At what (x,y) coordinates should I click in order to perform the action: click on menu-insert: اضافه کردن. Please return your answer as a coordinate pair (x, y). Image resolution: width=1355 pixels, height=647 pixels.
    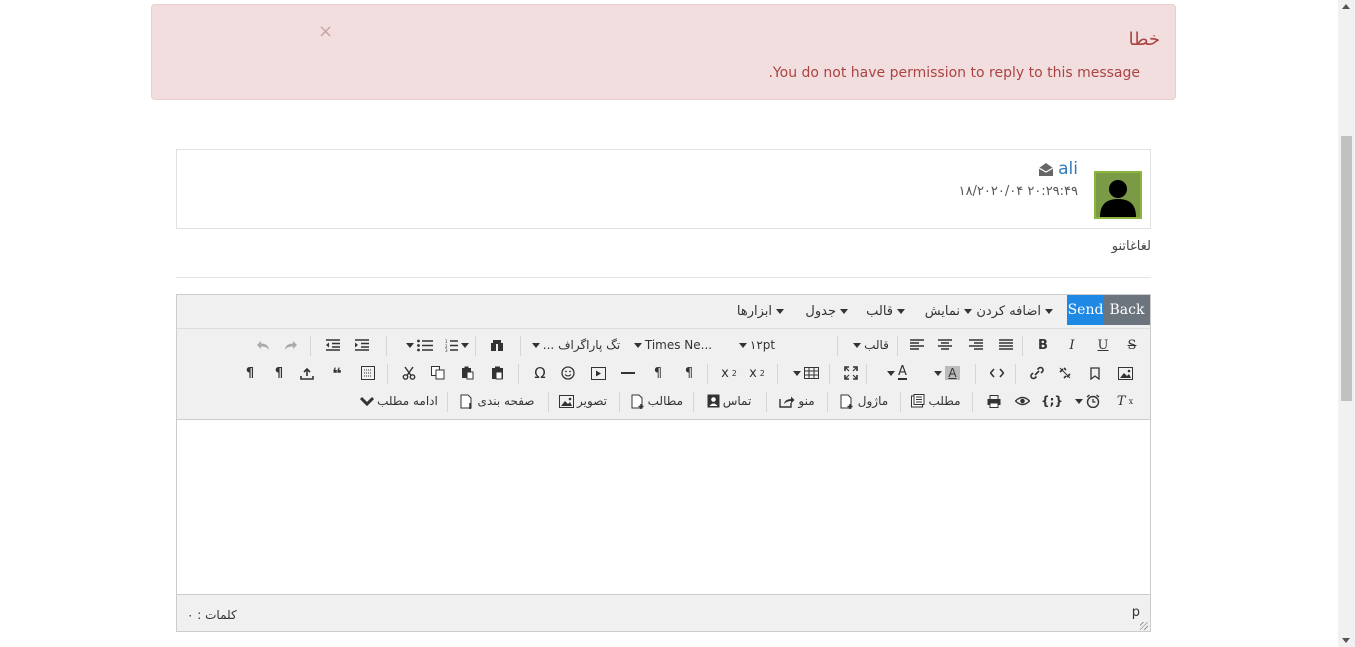
    Looking at the image, I should click on (1014, 311).